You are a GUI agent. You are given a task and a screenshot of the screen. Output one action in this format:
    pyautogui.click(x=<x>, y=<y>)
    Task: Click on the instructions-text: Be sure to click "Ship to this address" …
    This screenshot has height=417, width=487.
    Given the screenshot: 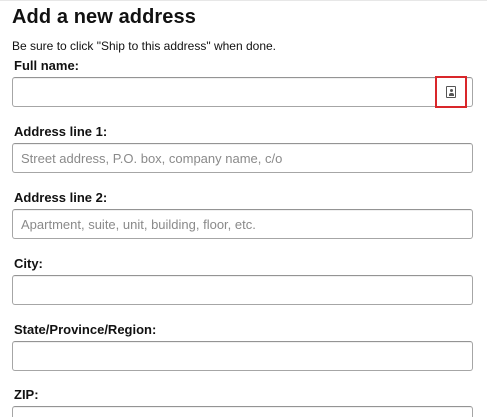 What is the action you would take?
    pyautogui.click(x=144, y=46)
    